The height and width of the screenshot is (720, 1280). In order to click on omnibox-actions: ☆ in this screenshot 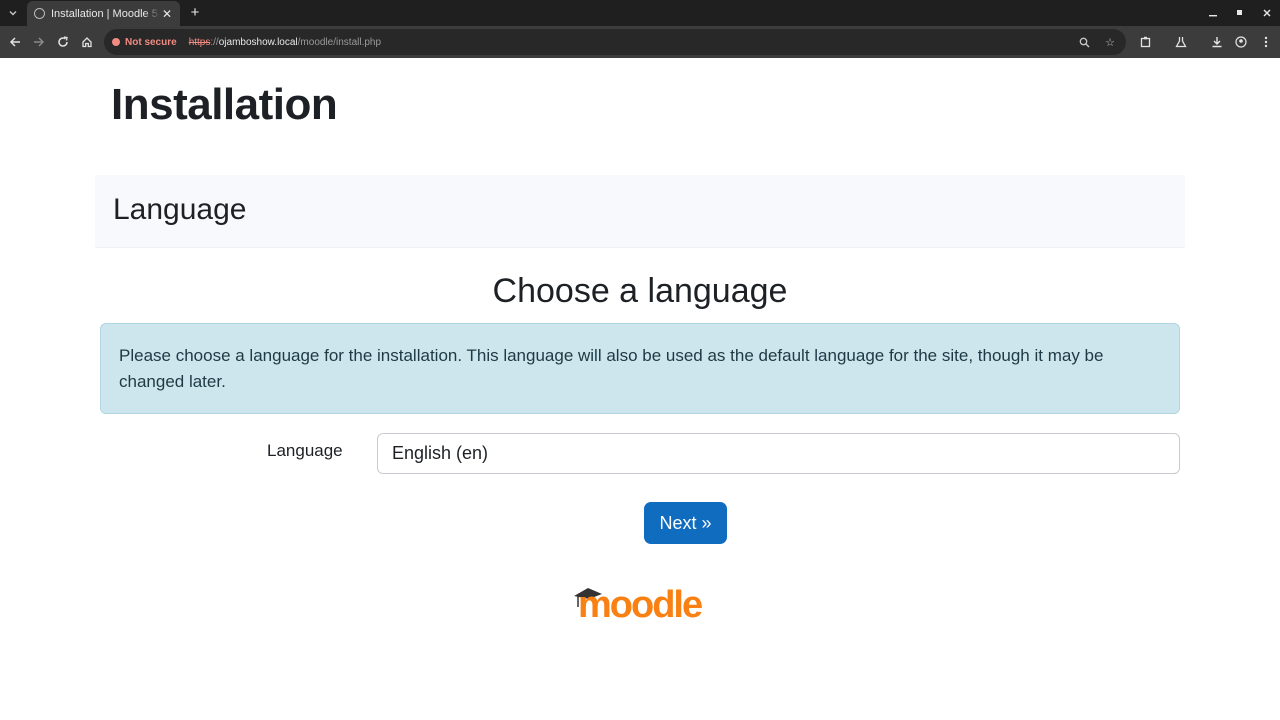, I will do `click(1097, 42)`.